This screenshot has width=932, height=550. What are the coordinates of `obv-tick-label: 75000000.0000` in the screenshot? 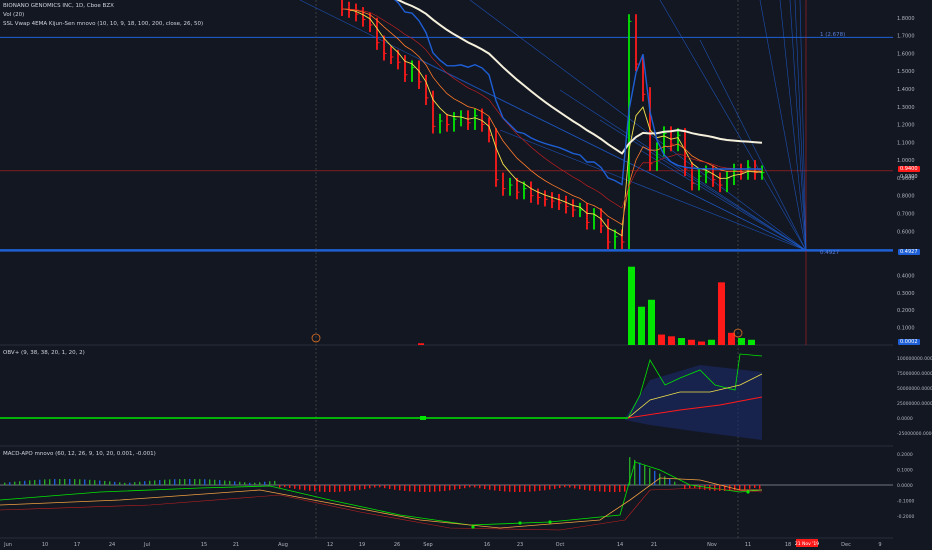 It's located at (914, 374).